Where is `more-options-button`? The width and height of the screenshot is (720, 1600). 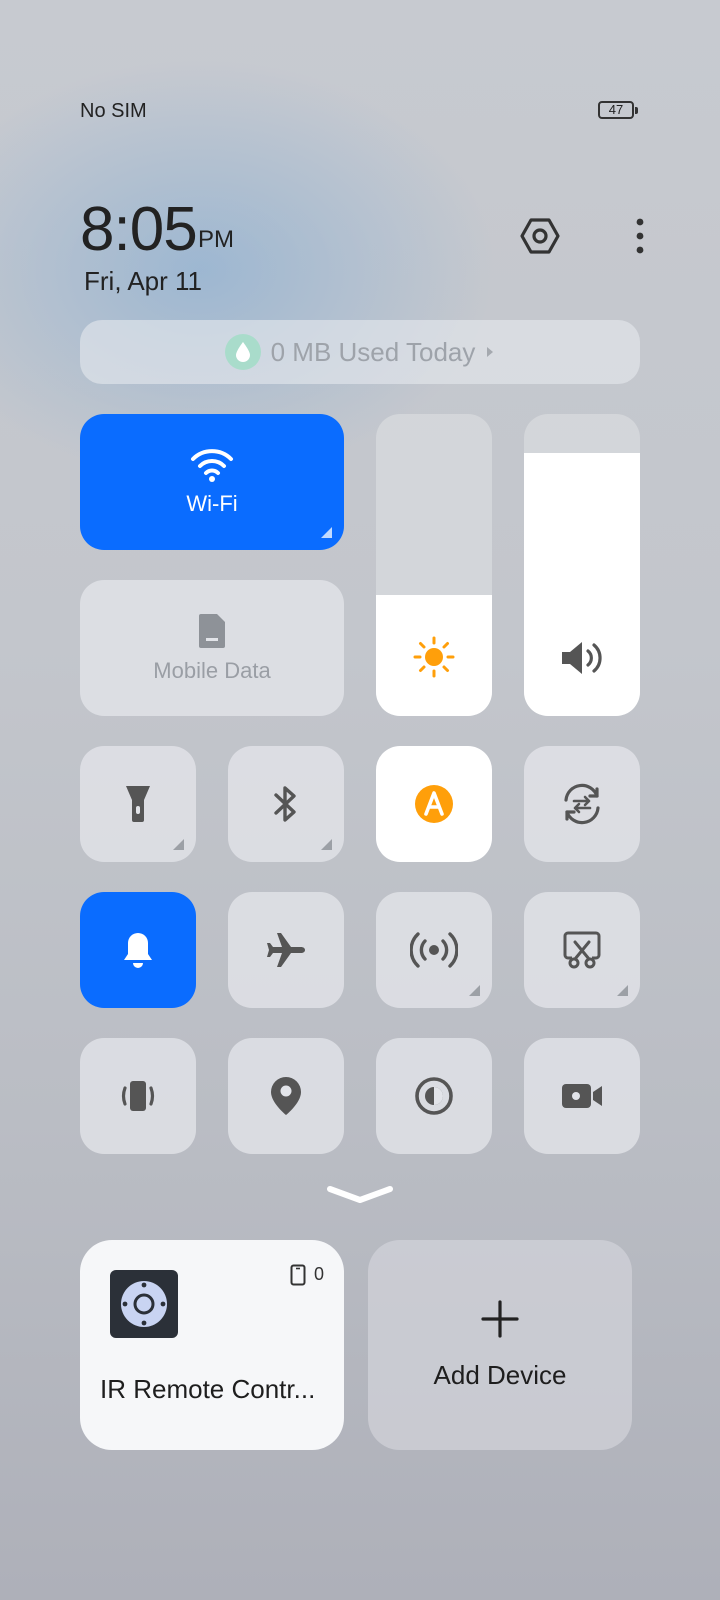 more-options-button is located at coordinates (640, 236).